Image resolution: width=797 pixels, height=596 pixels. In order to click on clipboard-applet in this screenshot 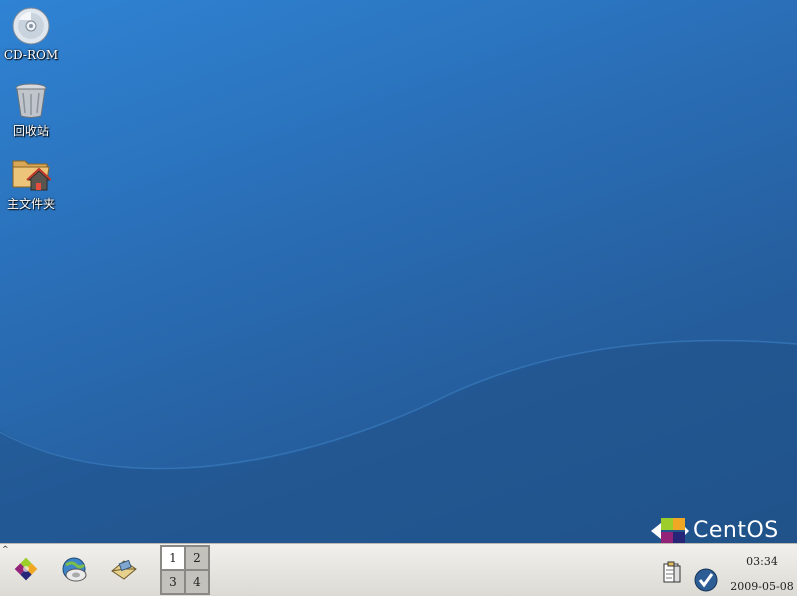, I will do `click(672, 572)`.